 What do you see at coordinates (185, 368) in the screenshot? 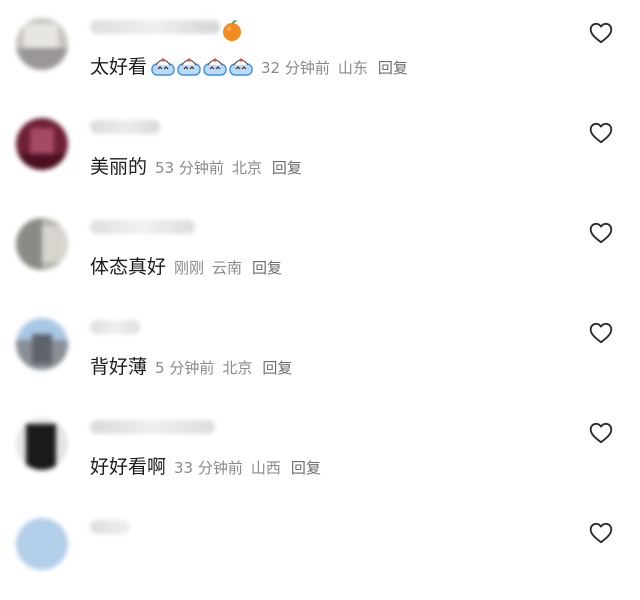
I see `comment-time: 5 分钟前` at bounding box center [185, 368].